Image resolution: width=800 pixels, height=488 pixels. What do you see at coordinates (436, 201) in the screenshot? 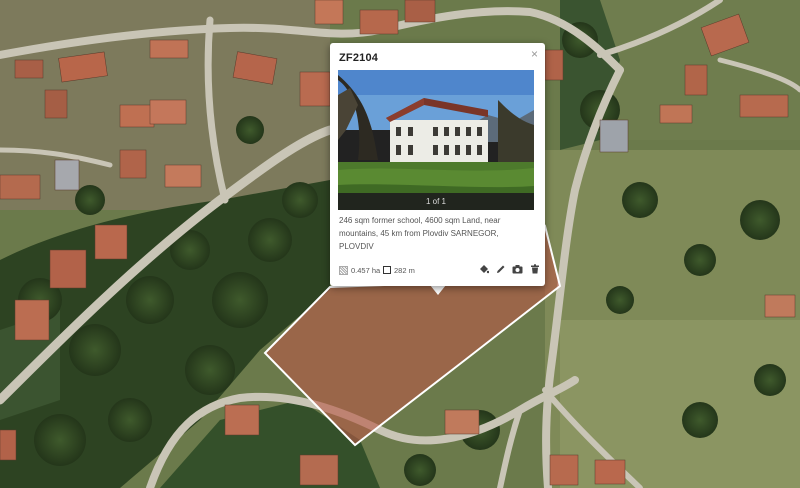
I see `photo-counter: 1 of 1` at bounding box center [436, 201].